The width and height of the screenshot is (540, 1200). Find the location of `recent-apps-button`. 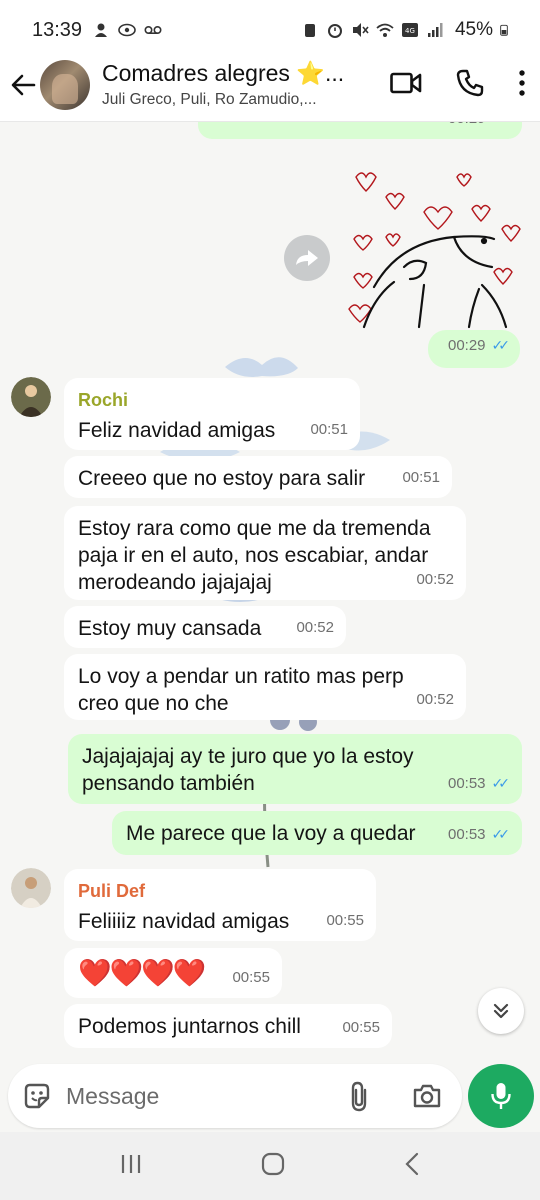

recent-apps-button is located at coordinates (131, 1166).